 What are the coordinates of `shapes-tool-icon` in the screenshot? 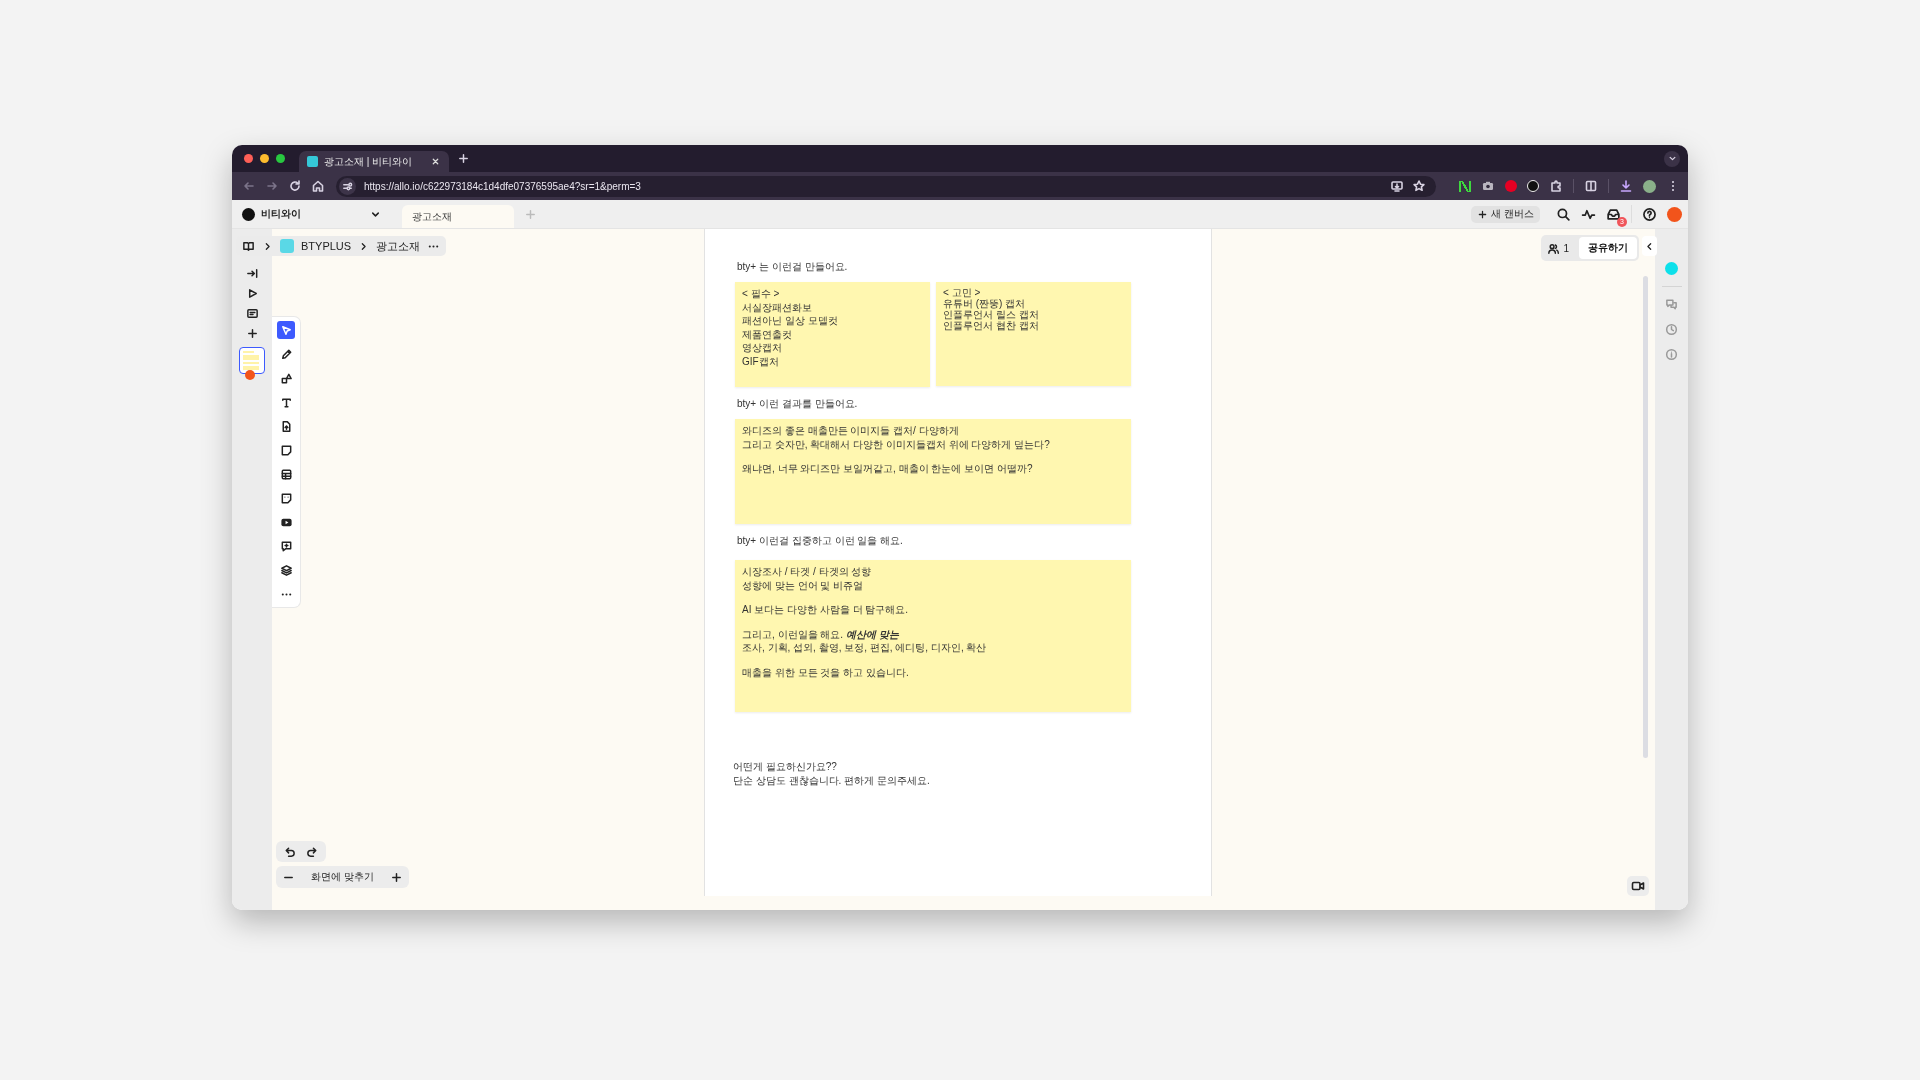 It's located at (286, 378).